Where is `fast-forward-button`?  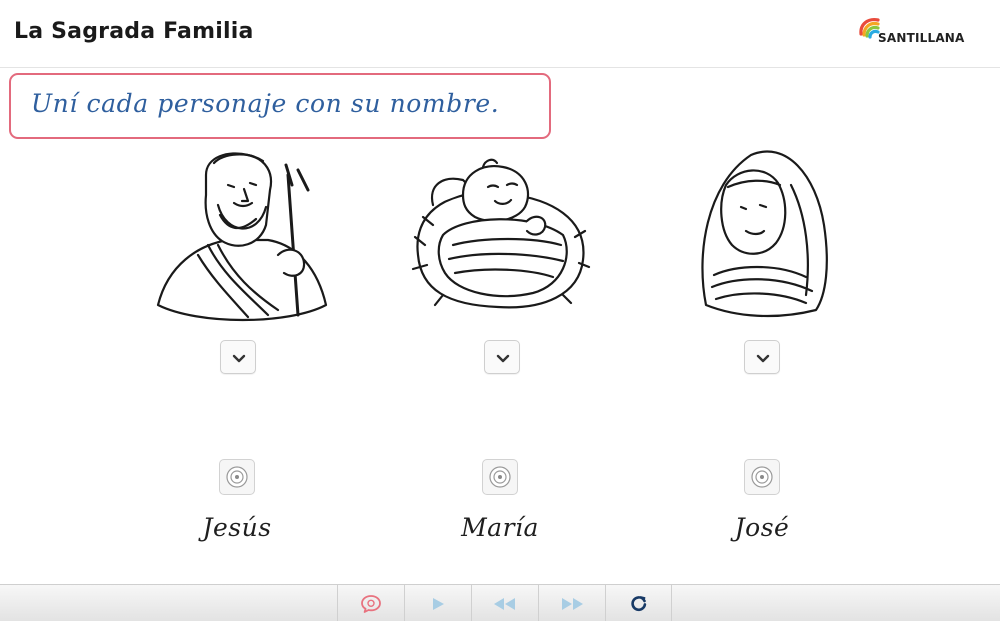
fast-forward-button is located at coordinates (571, 603).